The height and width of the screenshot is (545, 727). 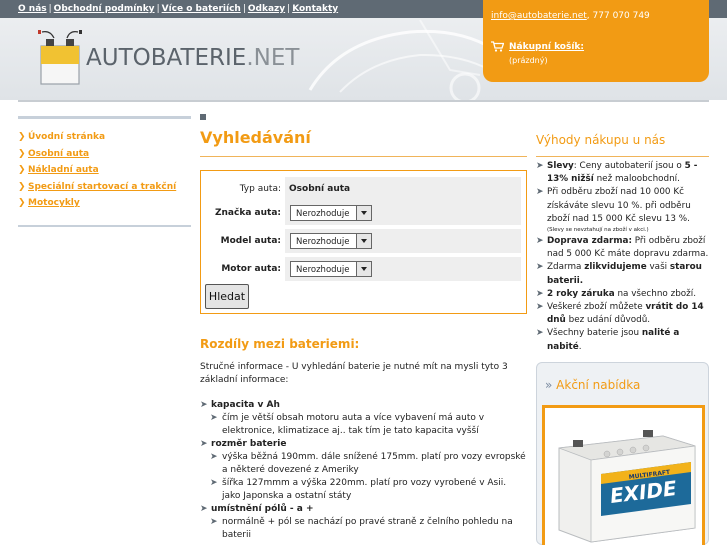 What do you see at coordinates (203, 117) in the screenshot?
I see `corner-marker` at bounding box center [203, 117].